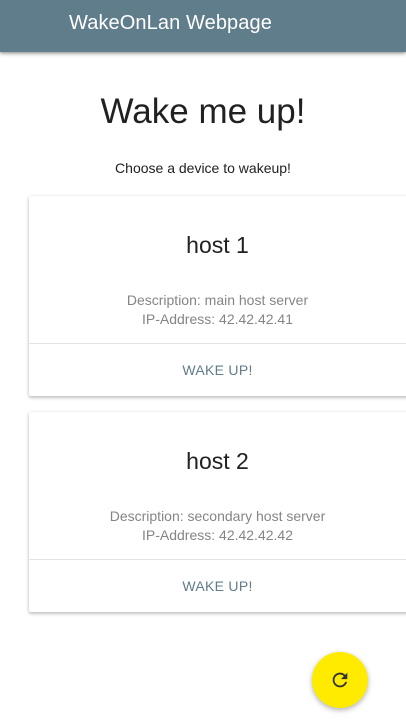  I want to click on refresh-icon, so click(340, 680).